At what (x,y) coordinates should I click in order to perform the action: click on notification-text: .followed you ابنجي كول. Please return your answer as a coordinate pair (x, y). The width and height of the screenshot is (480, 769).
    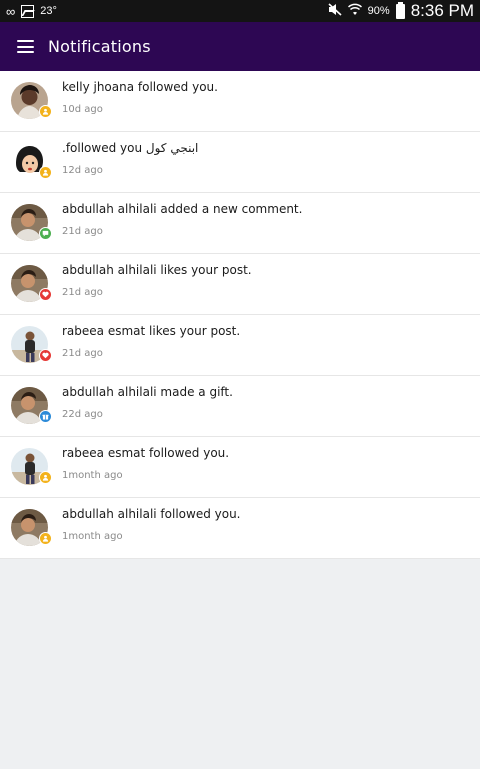
    Looking at the image, I should click on (130, 148).